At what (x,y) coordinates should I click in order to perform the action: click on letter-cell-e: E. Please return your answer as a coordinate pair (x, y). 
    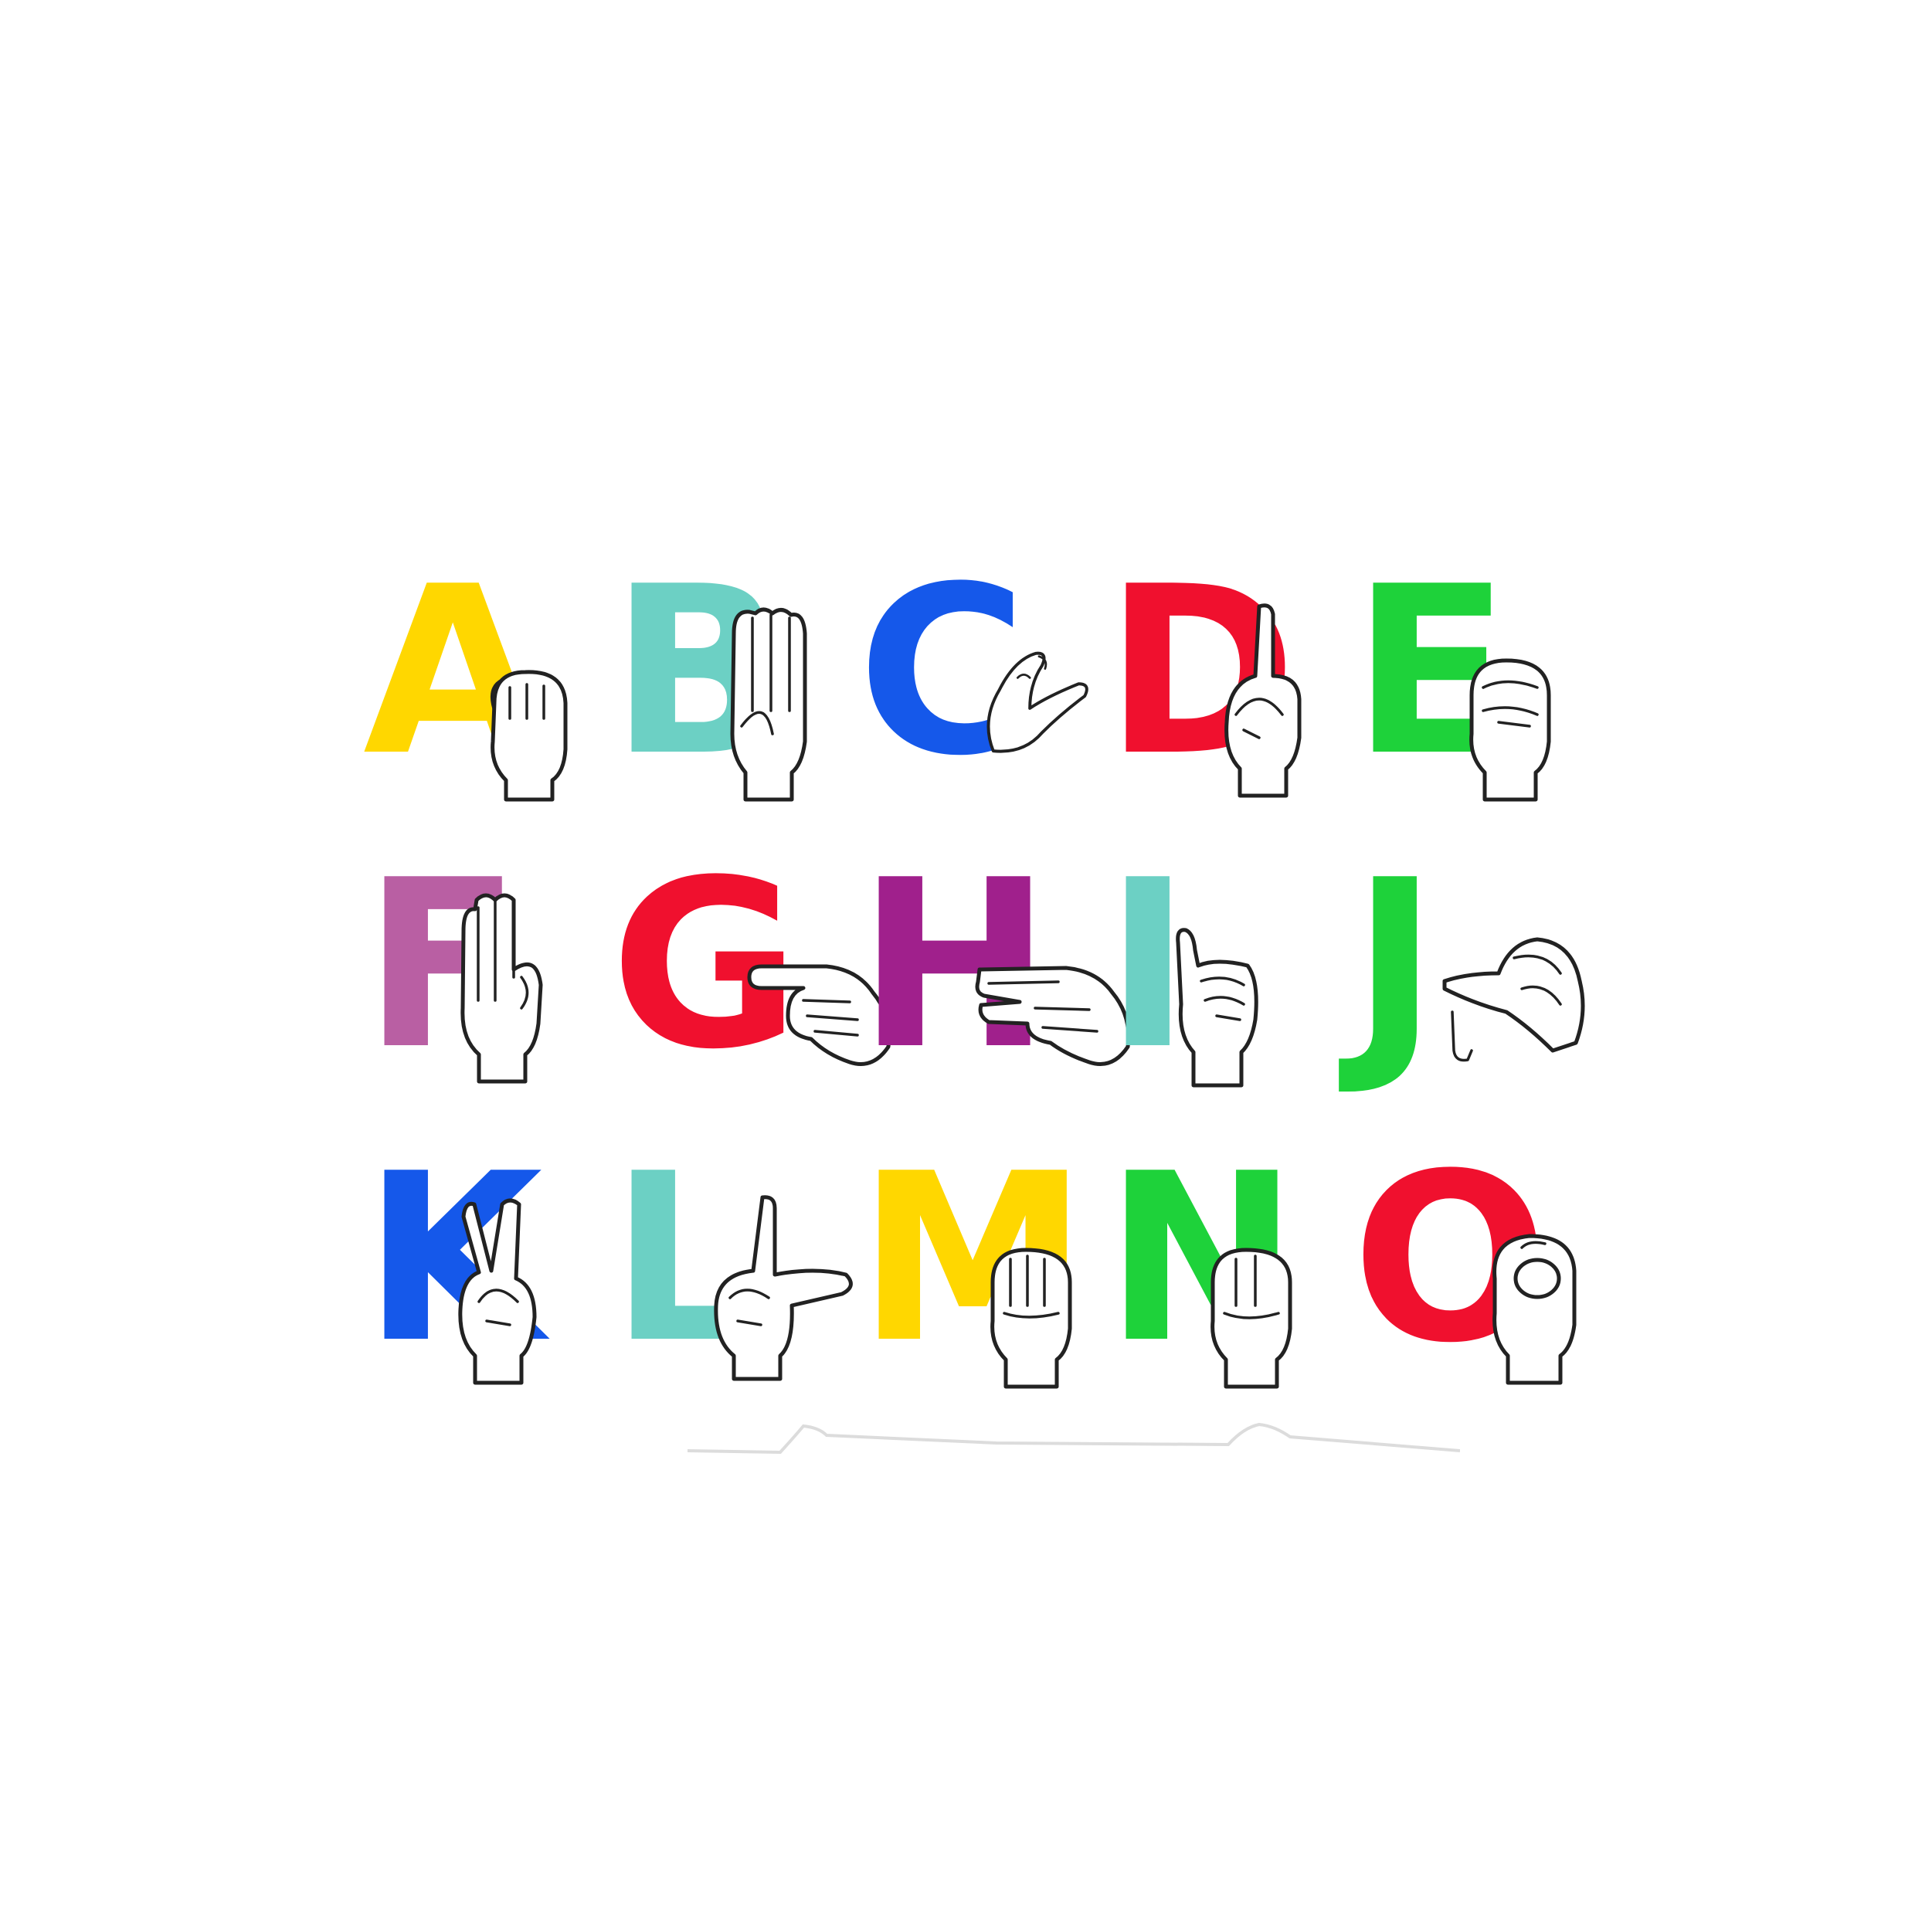
    Looking at the image, I should click on (1468, 679).